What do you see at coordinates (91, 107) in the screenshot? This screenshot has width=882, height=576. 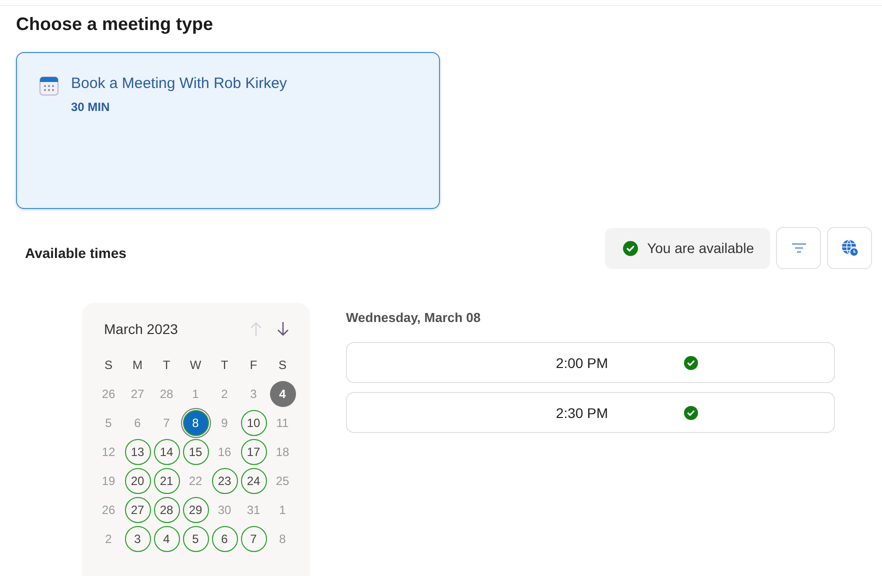 I see `meeting-duration: 30 MIN` at bounding box center [91, 107].